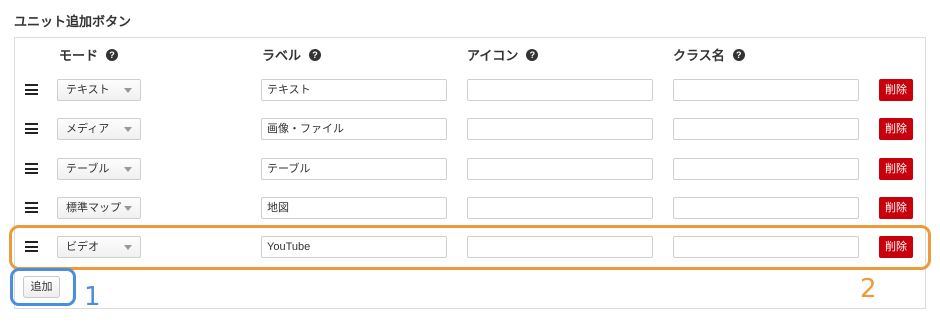  I want to click on mode-select-value: メディア, so click(88, 129).